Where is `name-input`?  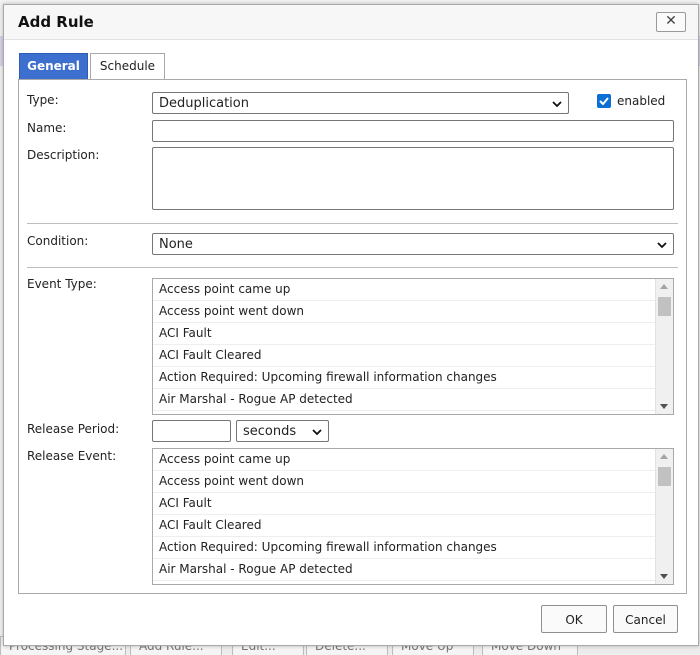 name-input is located at coordinates (413, 131).